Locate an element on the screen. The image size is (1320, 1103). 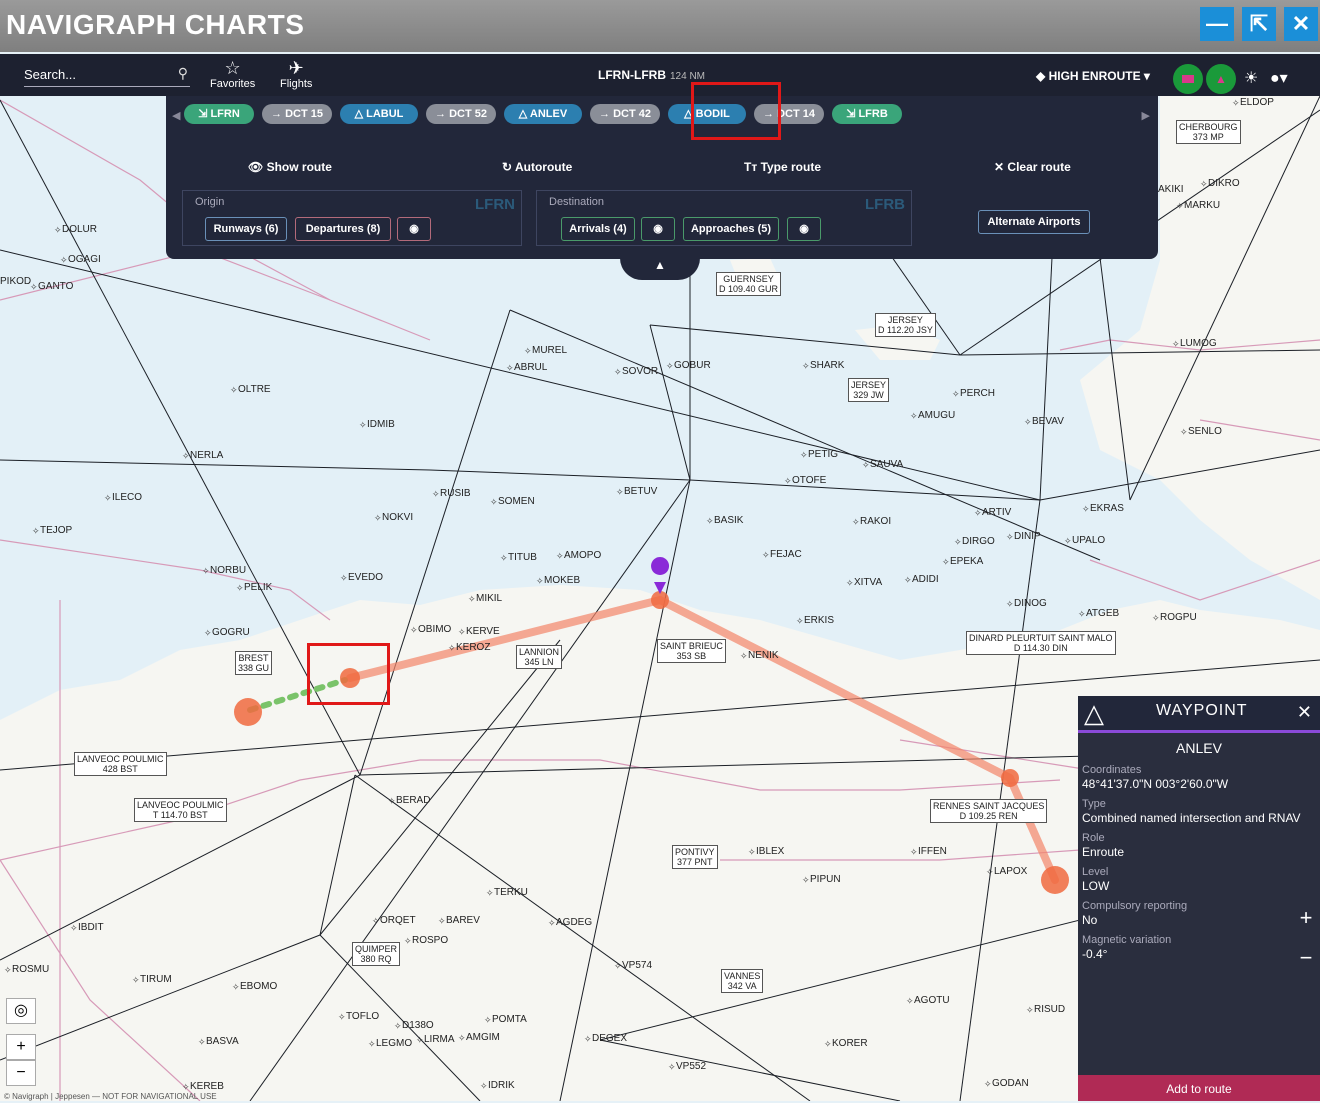
waypoint-label: RUSIB is located at coordinates (455, 493).